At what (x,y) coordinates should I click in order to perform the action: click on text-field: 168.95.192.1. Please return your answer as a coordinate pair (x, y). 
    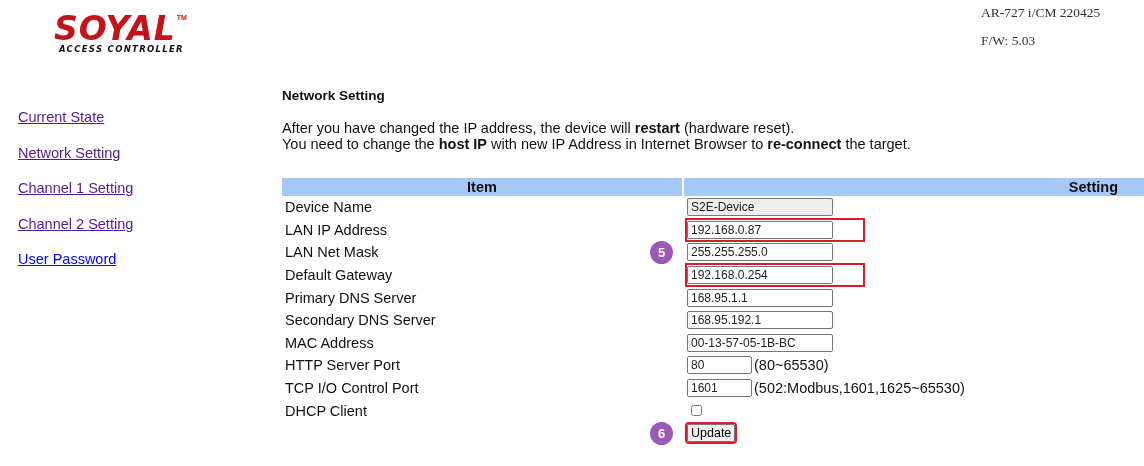
    Looking at the image, I should click on (760, 320).